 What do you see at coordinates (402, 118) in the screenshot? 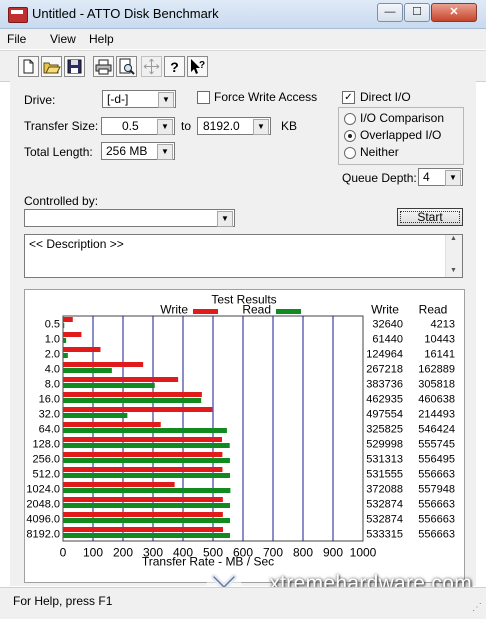
I see `io-comparison-label: I/O Comparison` at bounding box center [402, 118].